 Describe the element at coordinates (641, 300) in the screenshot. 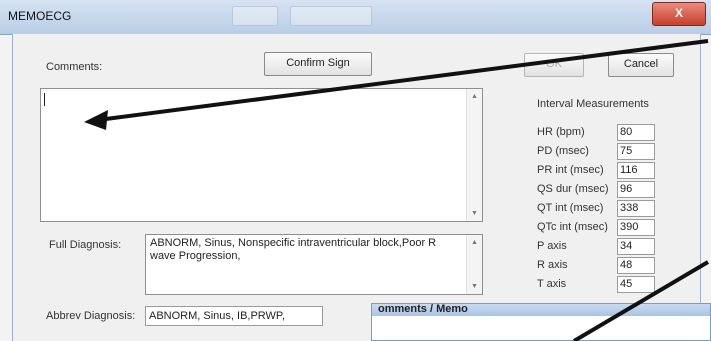

I see `arrow-line-bottom` at that location.